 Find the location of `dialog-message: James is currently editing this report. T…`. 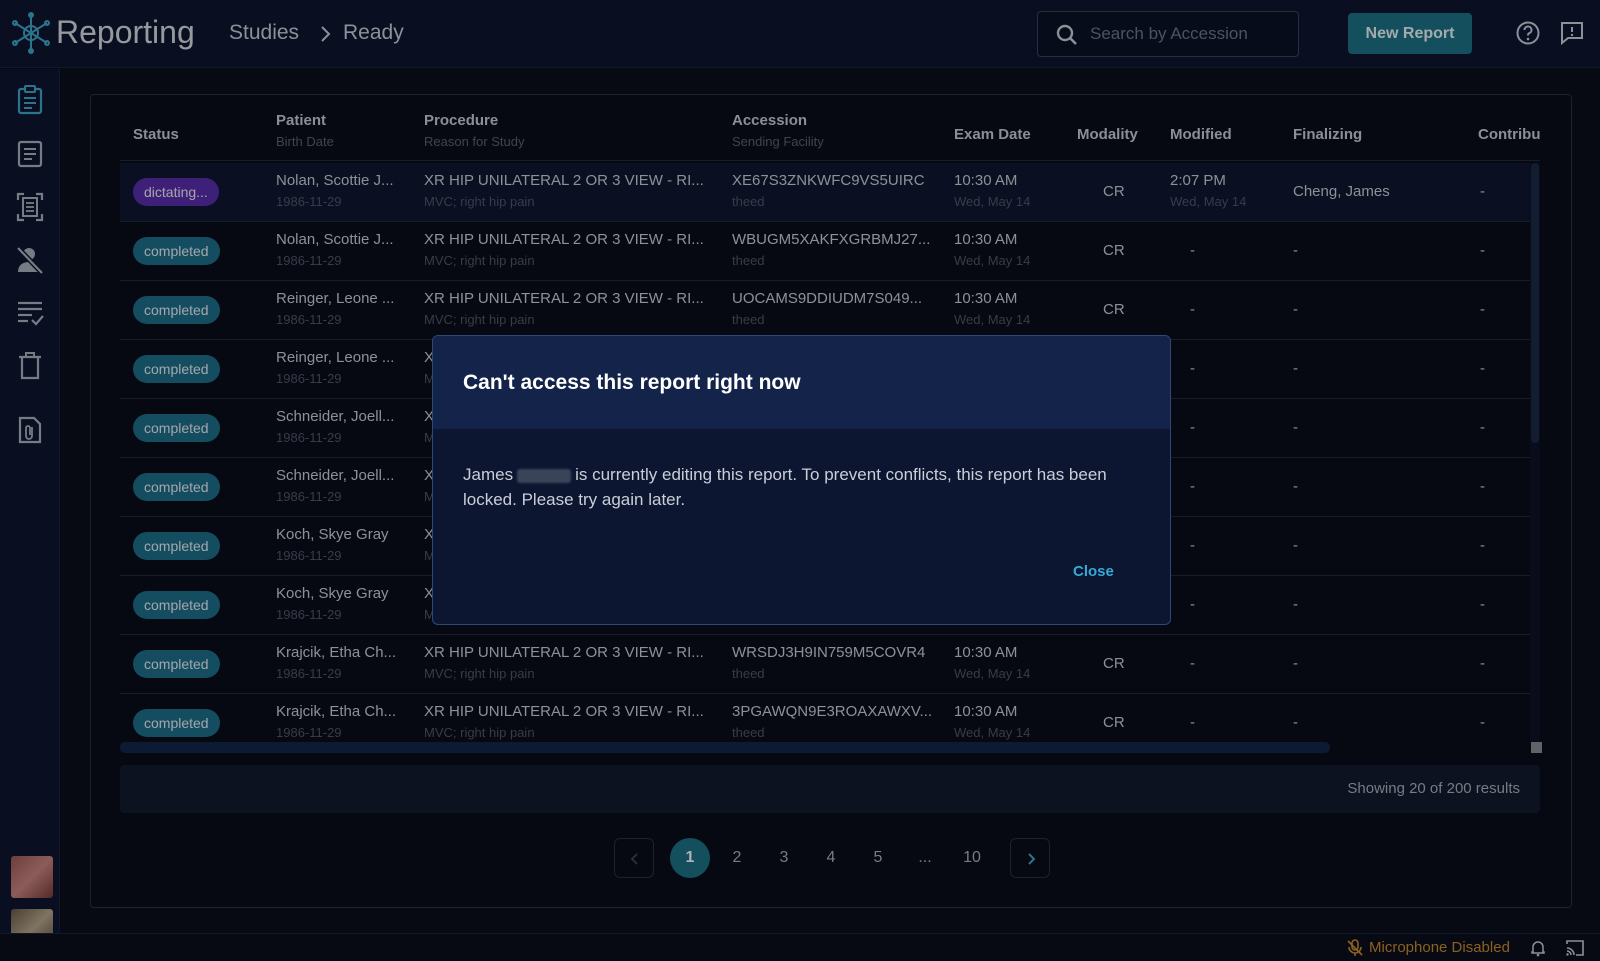

dialog-message: James is currently editing this report. T… is located at coordinates (803, 487).